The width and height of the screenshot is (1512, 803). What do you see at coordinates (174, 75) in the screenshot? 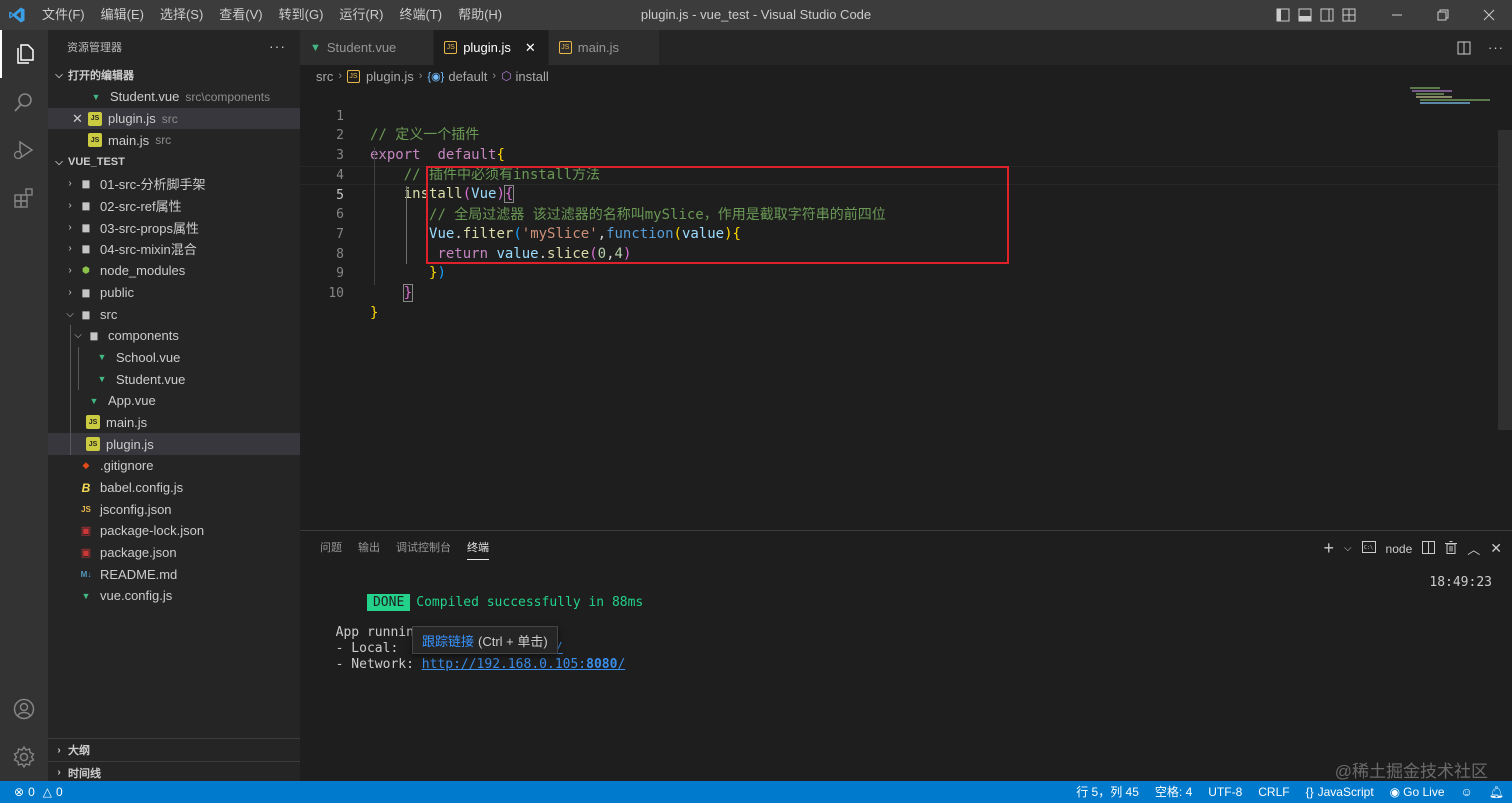
I see `open-editors-header: ⌵ 打开的编辑器` at bounding box center [174, 75].